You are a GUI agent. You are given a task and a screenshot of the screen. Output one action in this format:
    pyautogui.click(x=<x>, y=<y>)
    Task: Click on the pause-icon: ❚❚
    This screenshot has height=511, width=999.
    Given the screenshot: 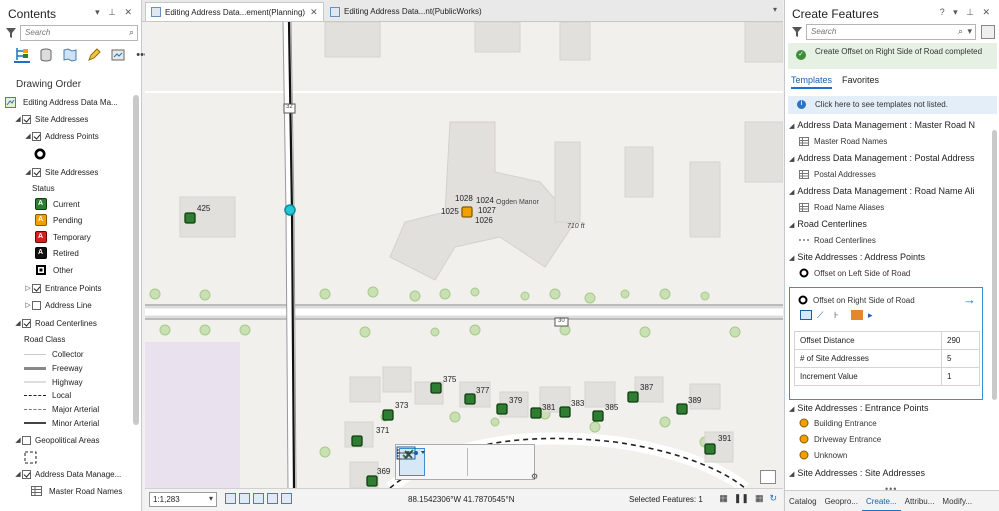 What is the action you would take?
    pyautogui.click(x=741, y=498)
    